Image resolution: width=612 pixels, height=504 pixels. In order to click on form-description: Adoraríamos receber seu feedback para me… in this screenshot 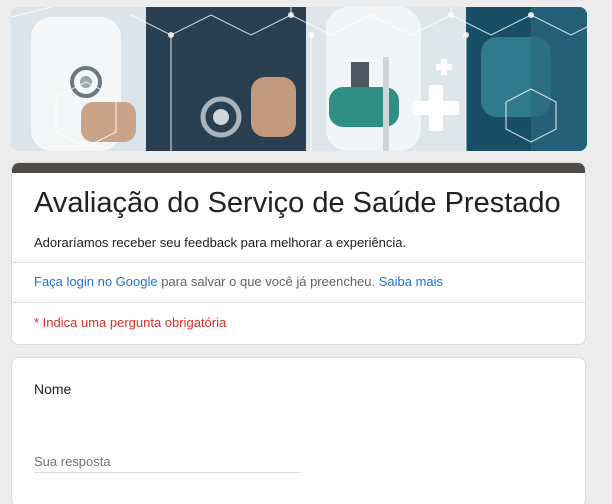, I will do `click(220, 242)`.